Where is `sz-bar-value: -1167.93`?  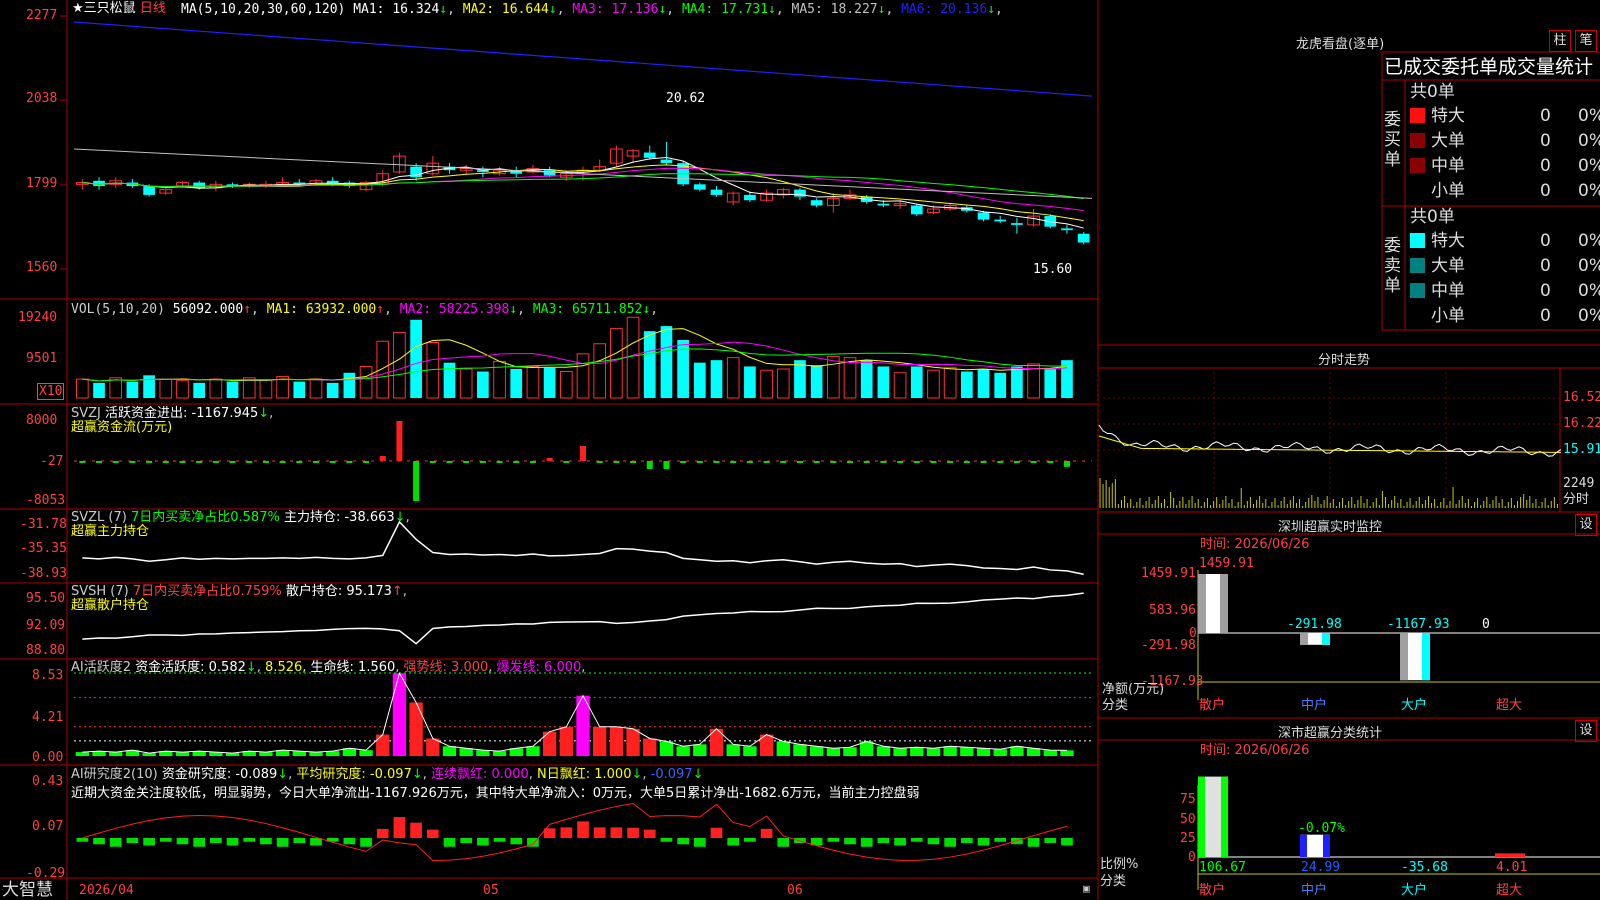 sz-bar-value: -1167.93 is located at coordinates (1418, 624).